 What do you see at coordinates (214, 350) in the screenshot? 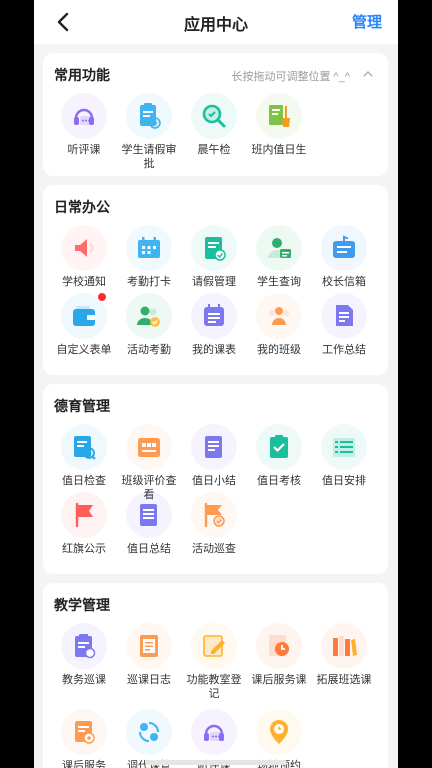
I see `app-item-label: 我的课表` at bounding box center [214, 350].